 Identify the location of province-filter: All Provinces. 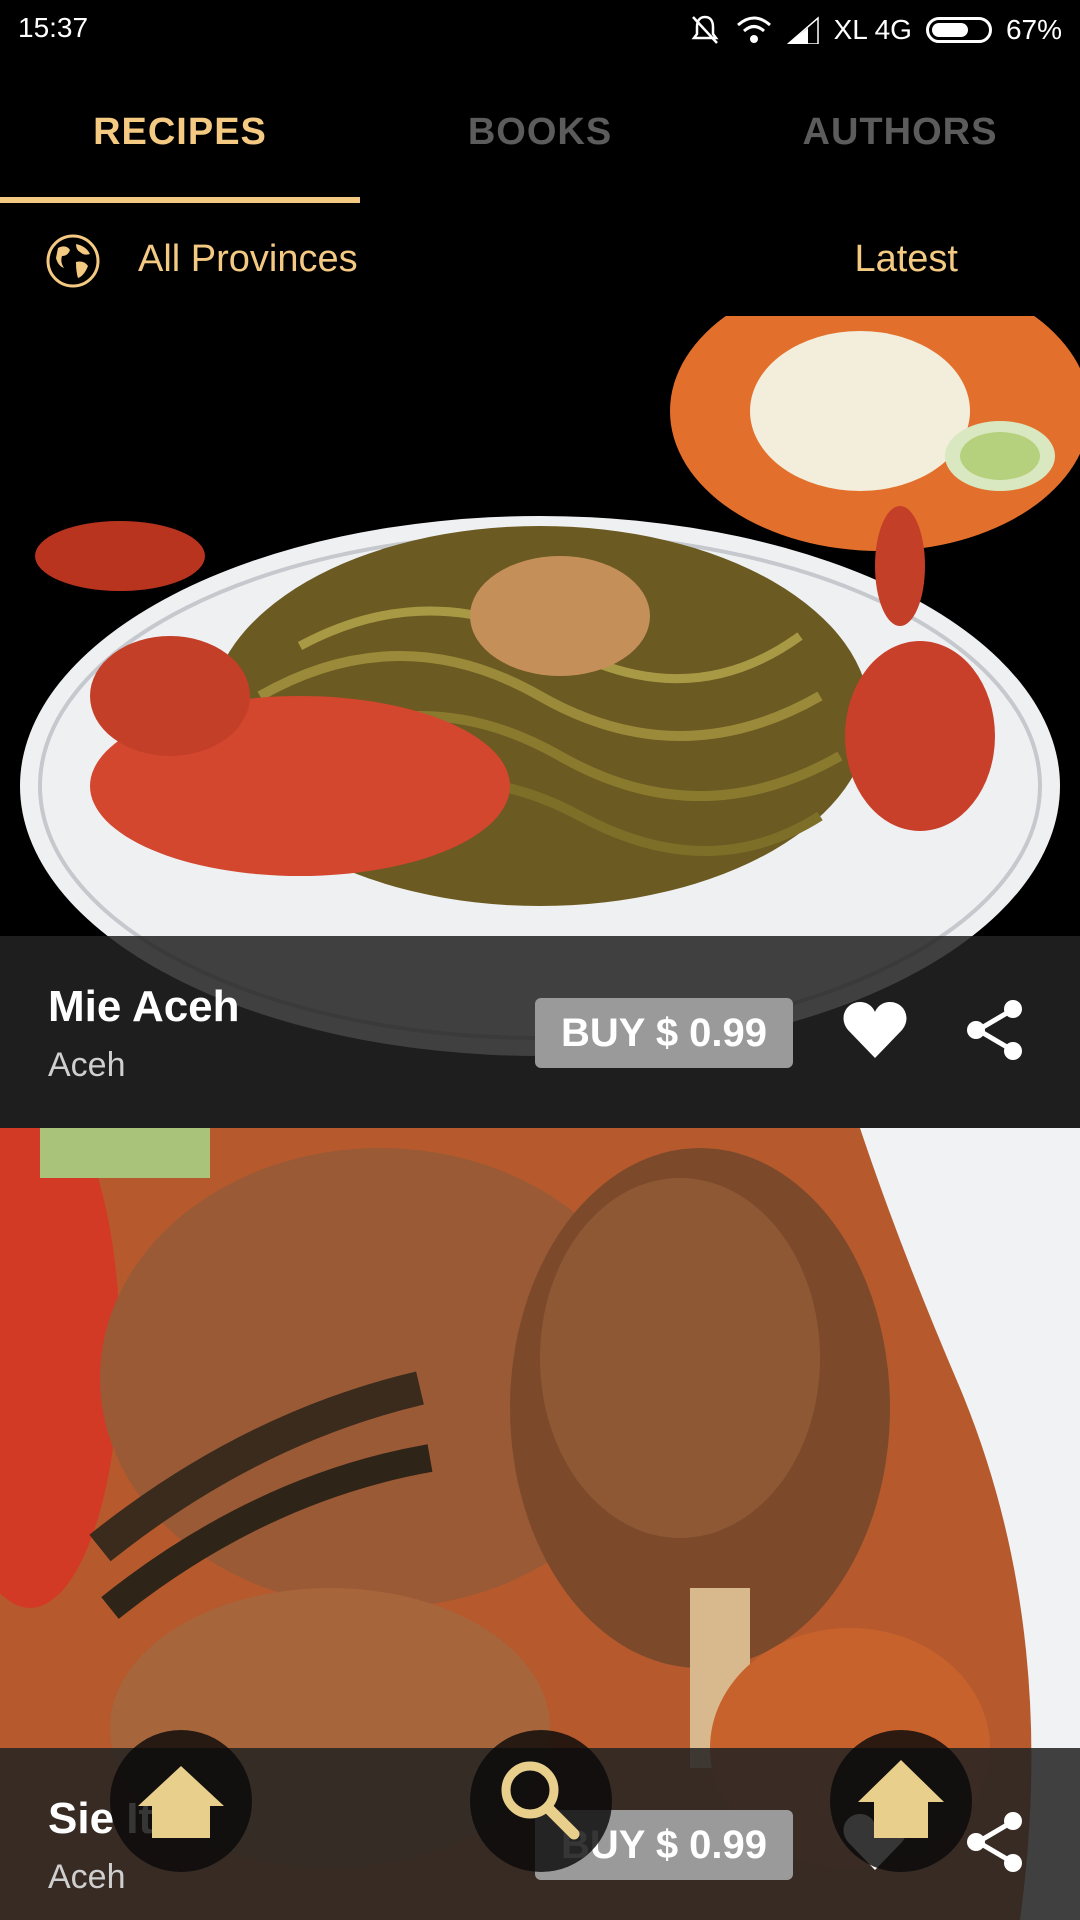
(248, 259).